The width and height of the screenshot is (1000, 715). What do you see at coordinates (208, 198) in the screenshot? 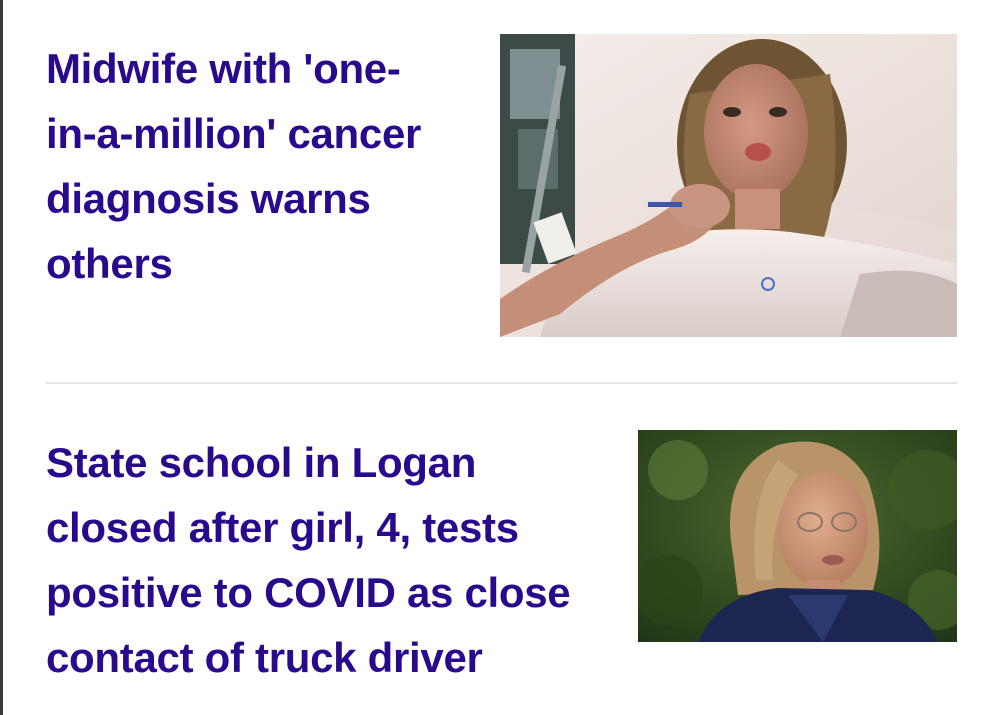
I see `headline-line: diagnosis warns` at bounding box center [208, 198].